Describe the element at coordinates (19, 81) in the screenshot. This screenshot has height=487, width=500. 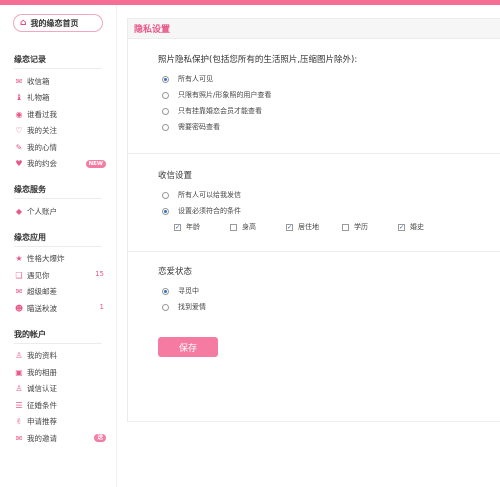
I see `mail-icon: ✉` at that location.